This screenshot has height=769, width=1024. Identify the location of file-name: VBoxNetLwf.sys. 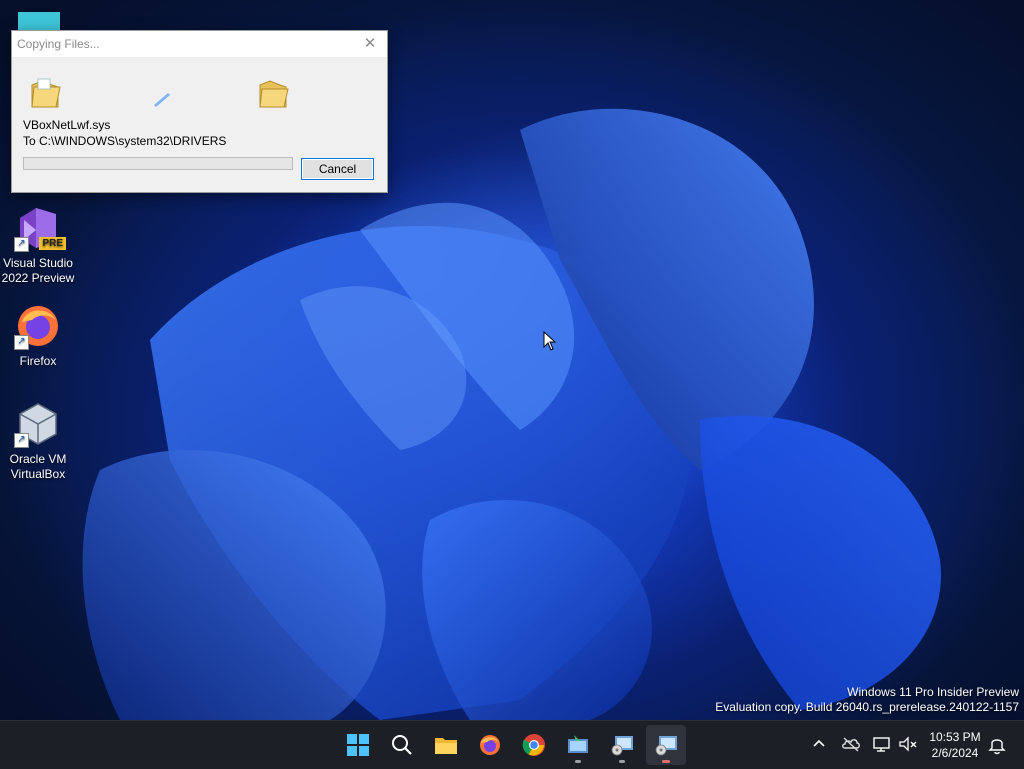
(67, 125).